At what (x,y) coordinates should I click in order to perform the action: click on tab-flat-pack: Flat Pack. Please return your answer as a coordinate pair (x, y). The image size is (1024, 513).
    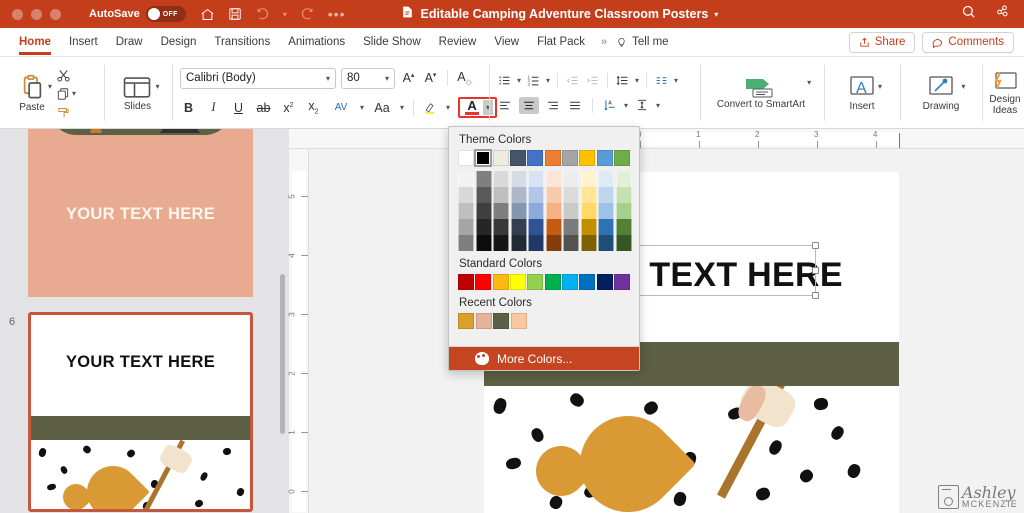
    Looking at the image, I should click on (561, 42).